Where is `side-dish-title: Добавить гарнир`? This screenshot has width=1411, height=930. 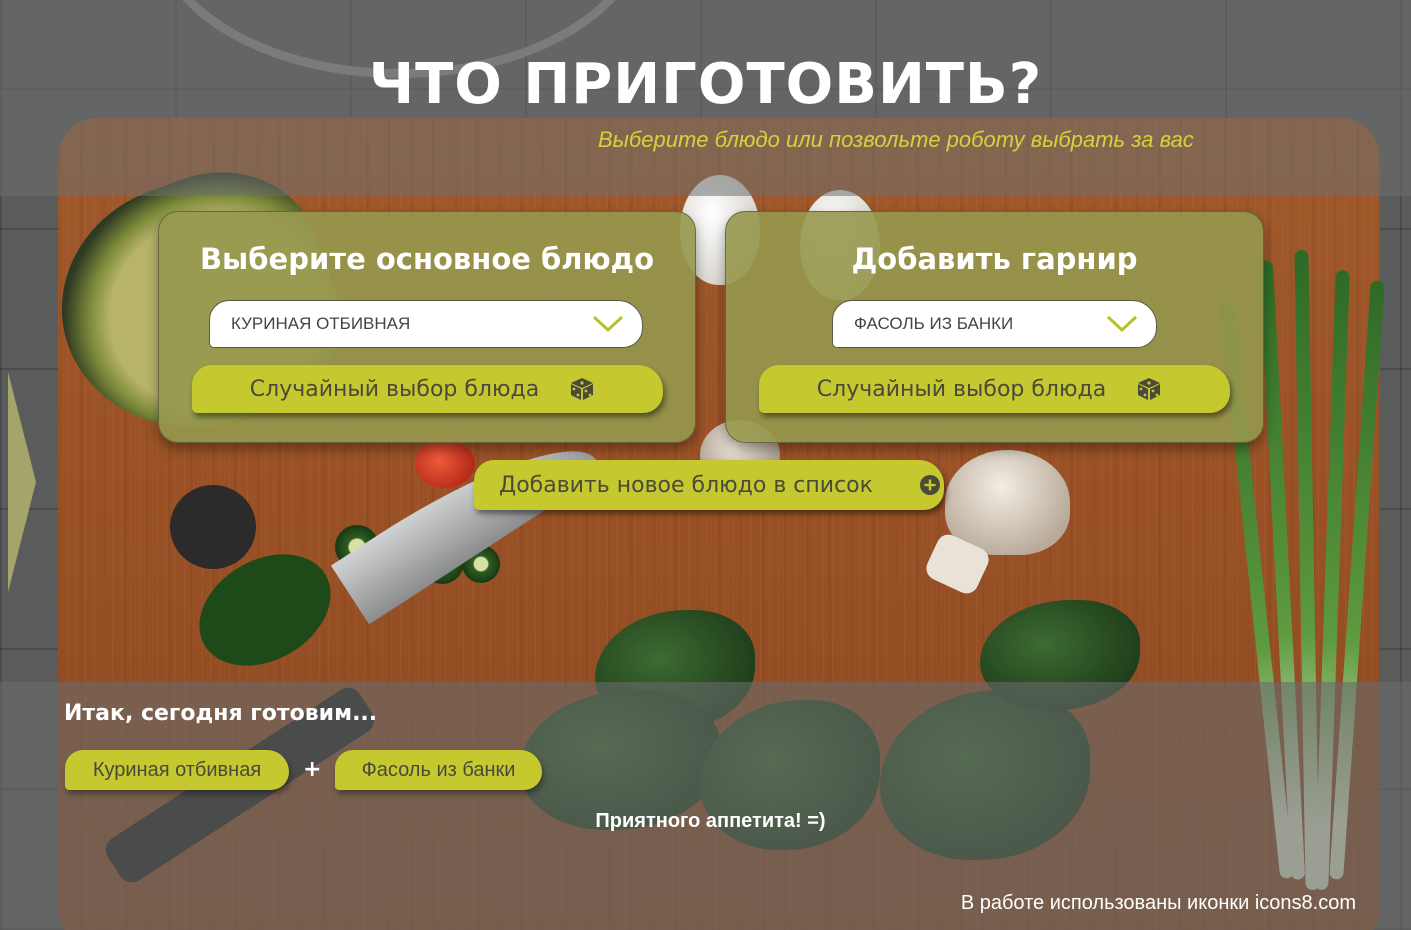 side-dish-title: Добавить гарнир is located at coordinates (994, 259).